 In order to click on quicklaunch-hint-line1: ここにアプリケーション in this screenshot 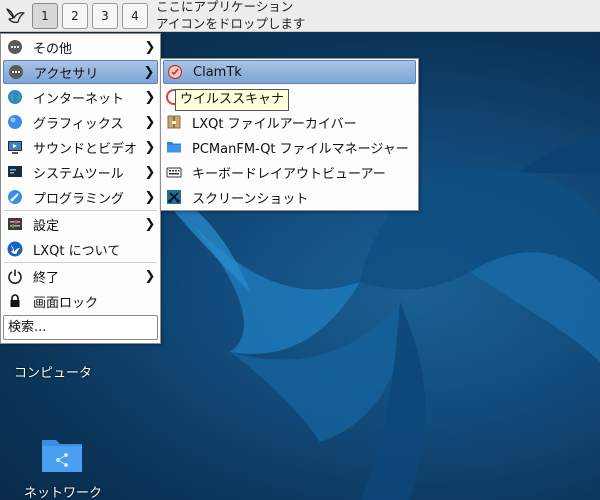, I will do `click(225, 7)`.